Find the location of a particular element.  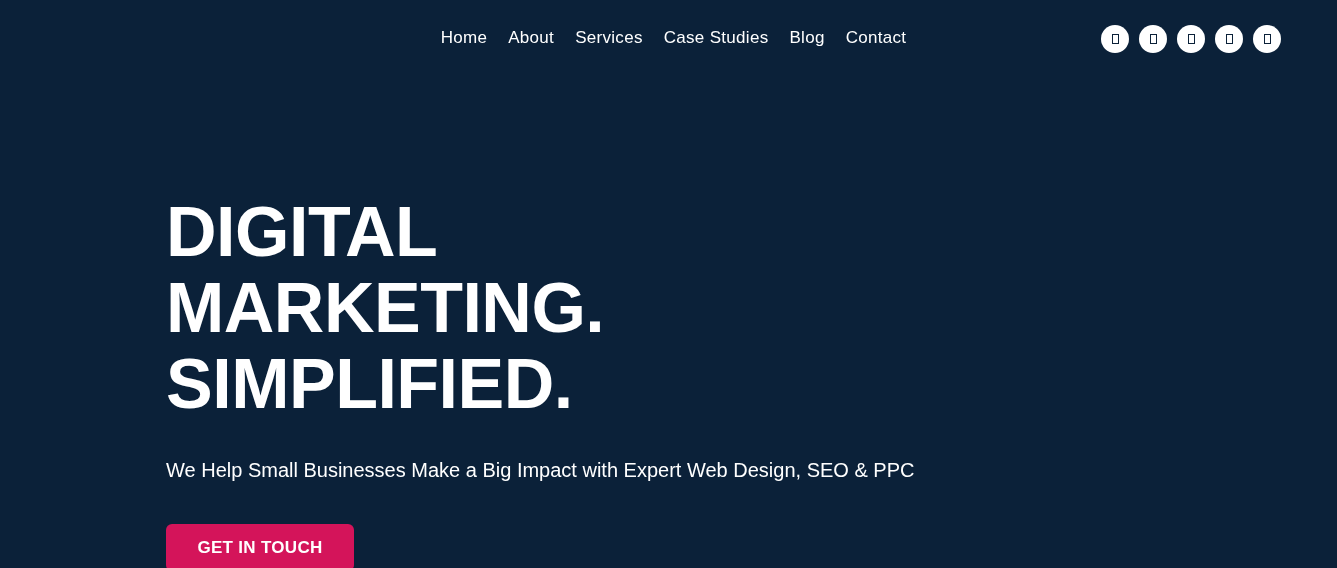

nav-link: Blog is located at coordinates (807, 38).